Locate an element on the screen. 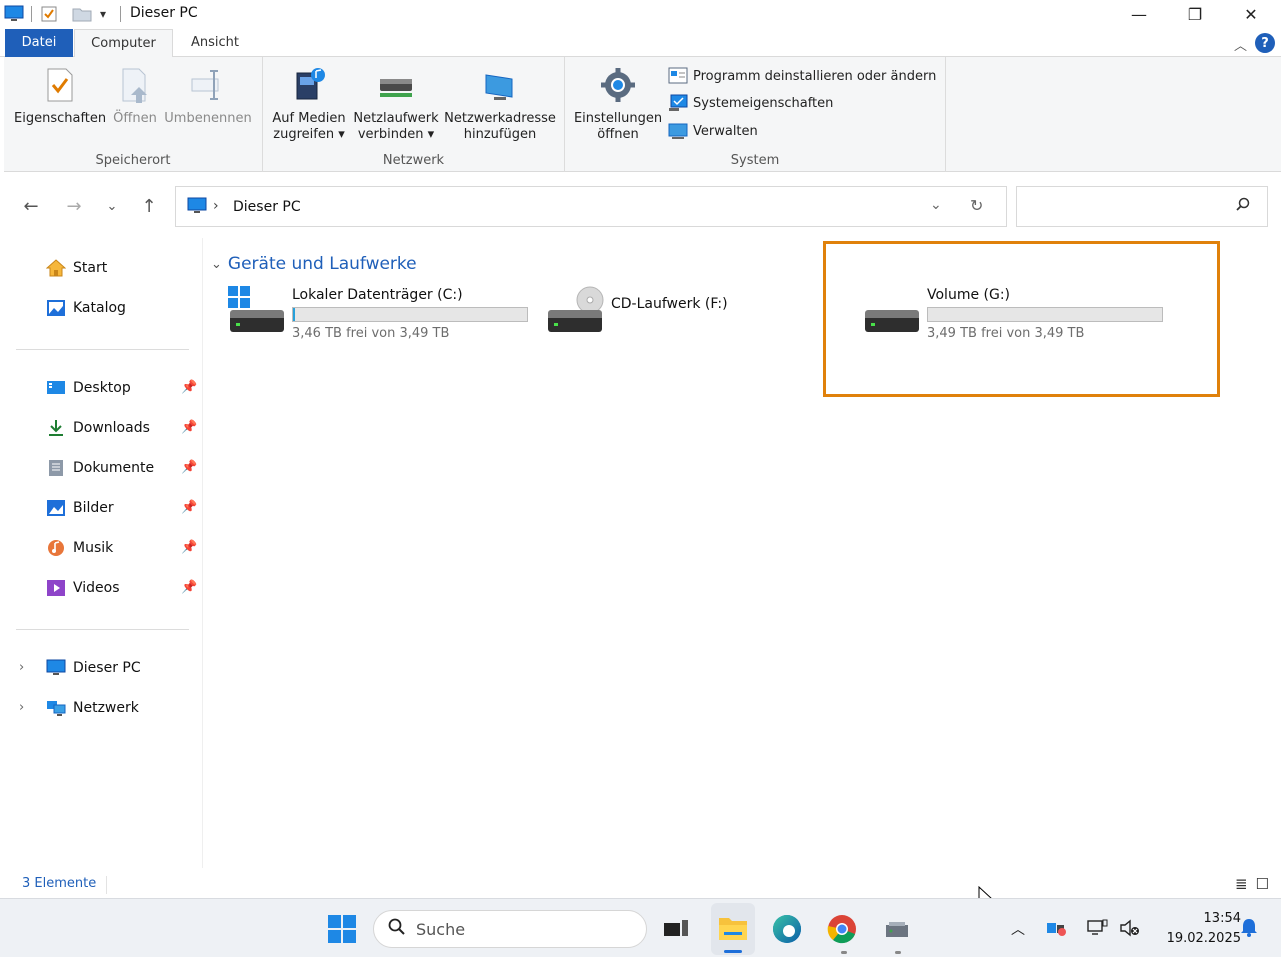 This screenshot has width=1281, height=957. help-icon: ? is located at coordinates (1265, 43).